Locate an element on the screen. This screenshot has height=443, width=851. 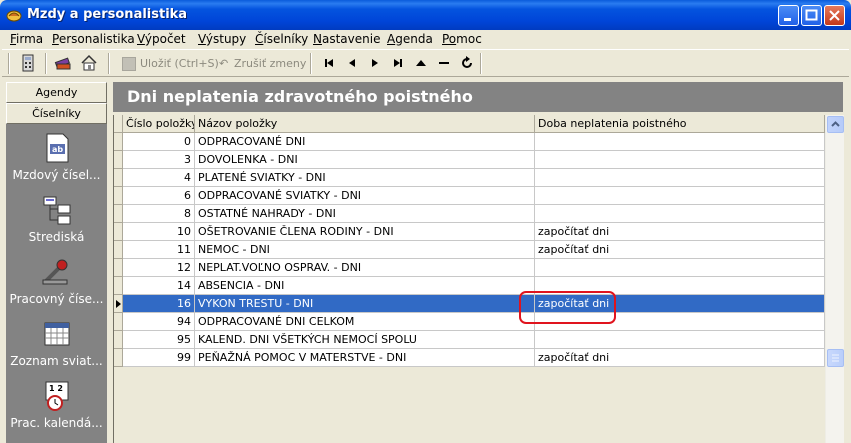
cell-cislo: 6 is located at coordinates (159, 196).